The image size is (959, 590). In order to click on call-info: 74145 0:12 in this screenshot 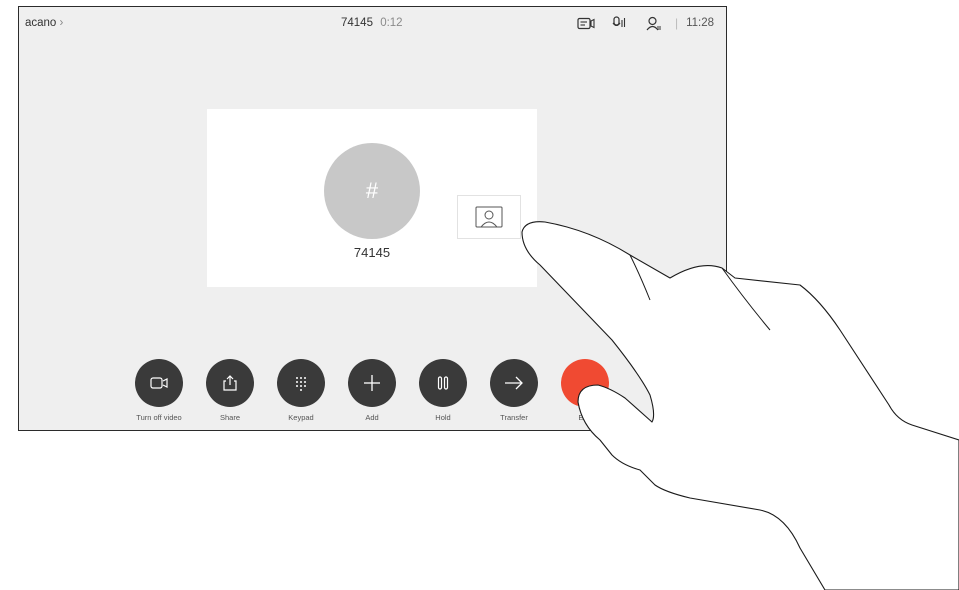, I will do `click(372, 23)`.